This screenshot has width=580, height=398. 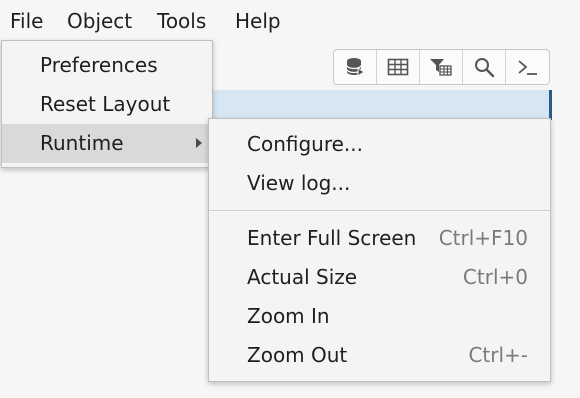 I want to click on search-button, so click(x=484, y=67).